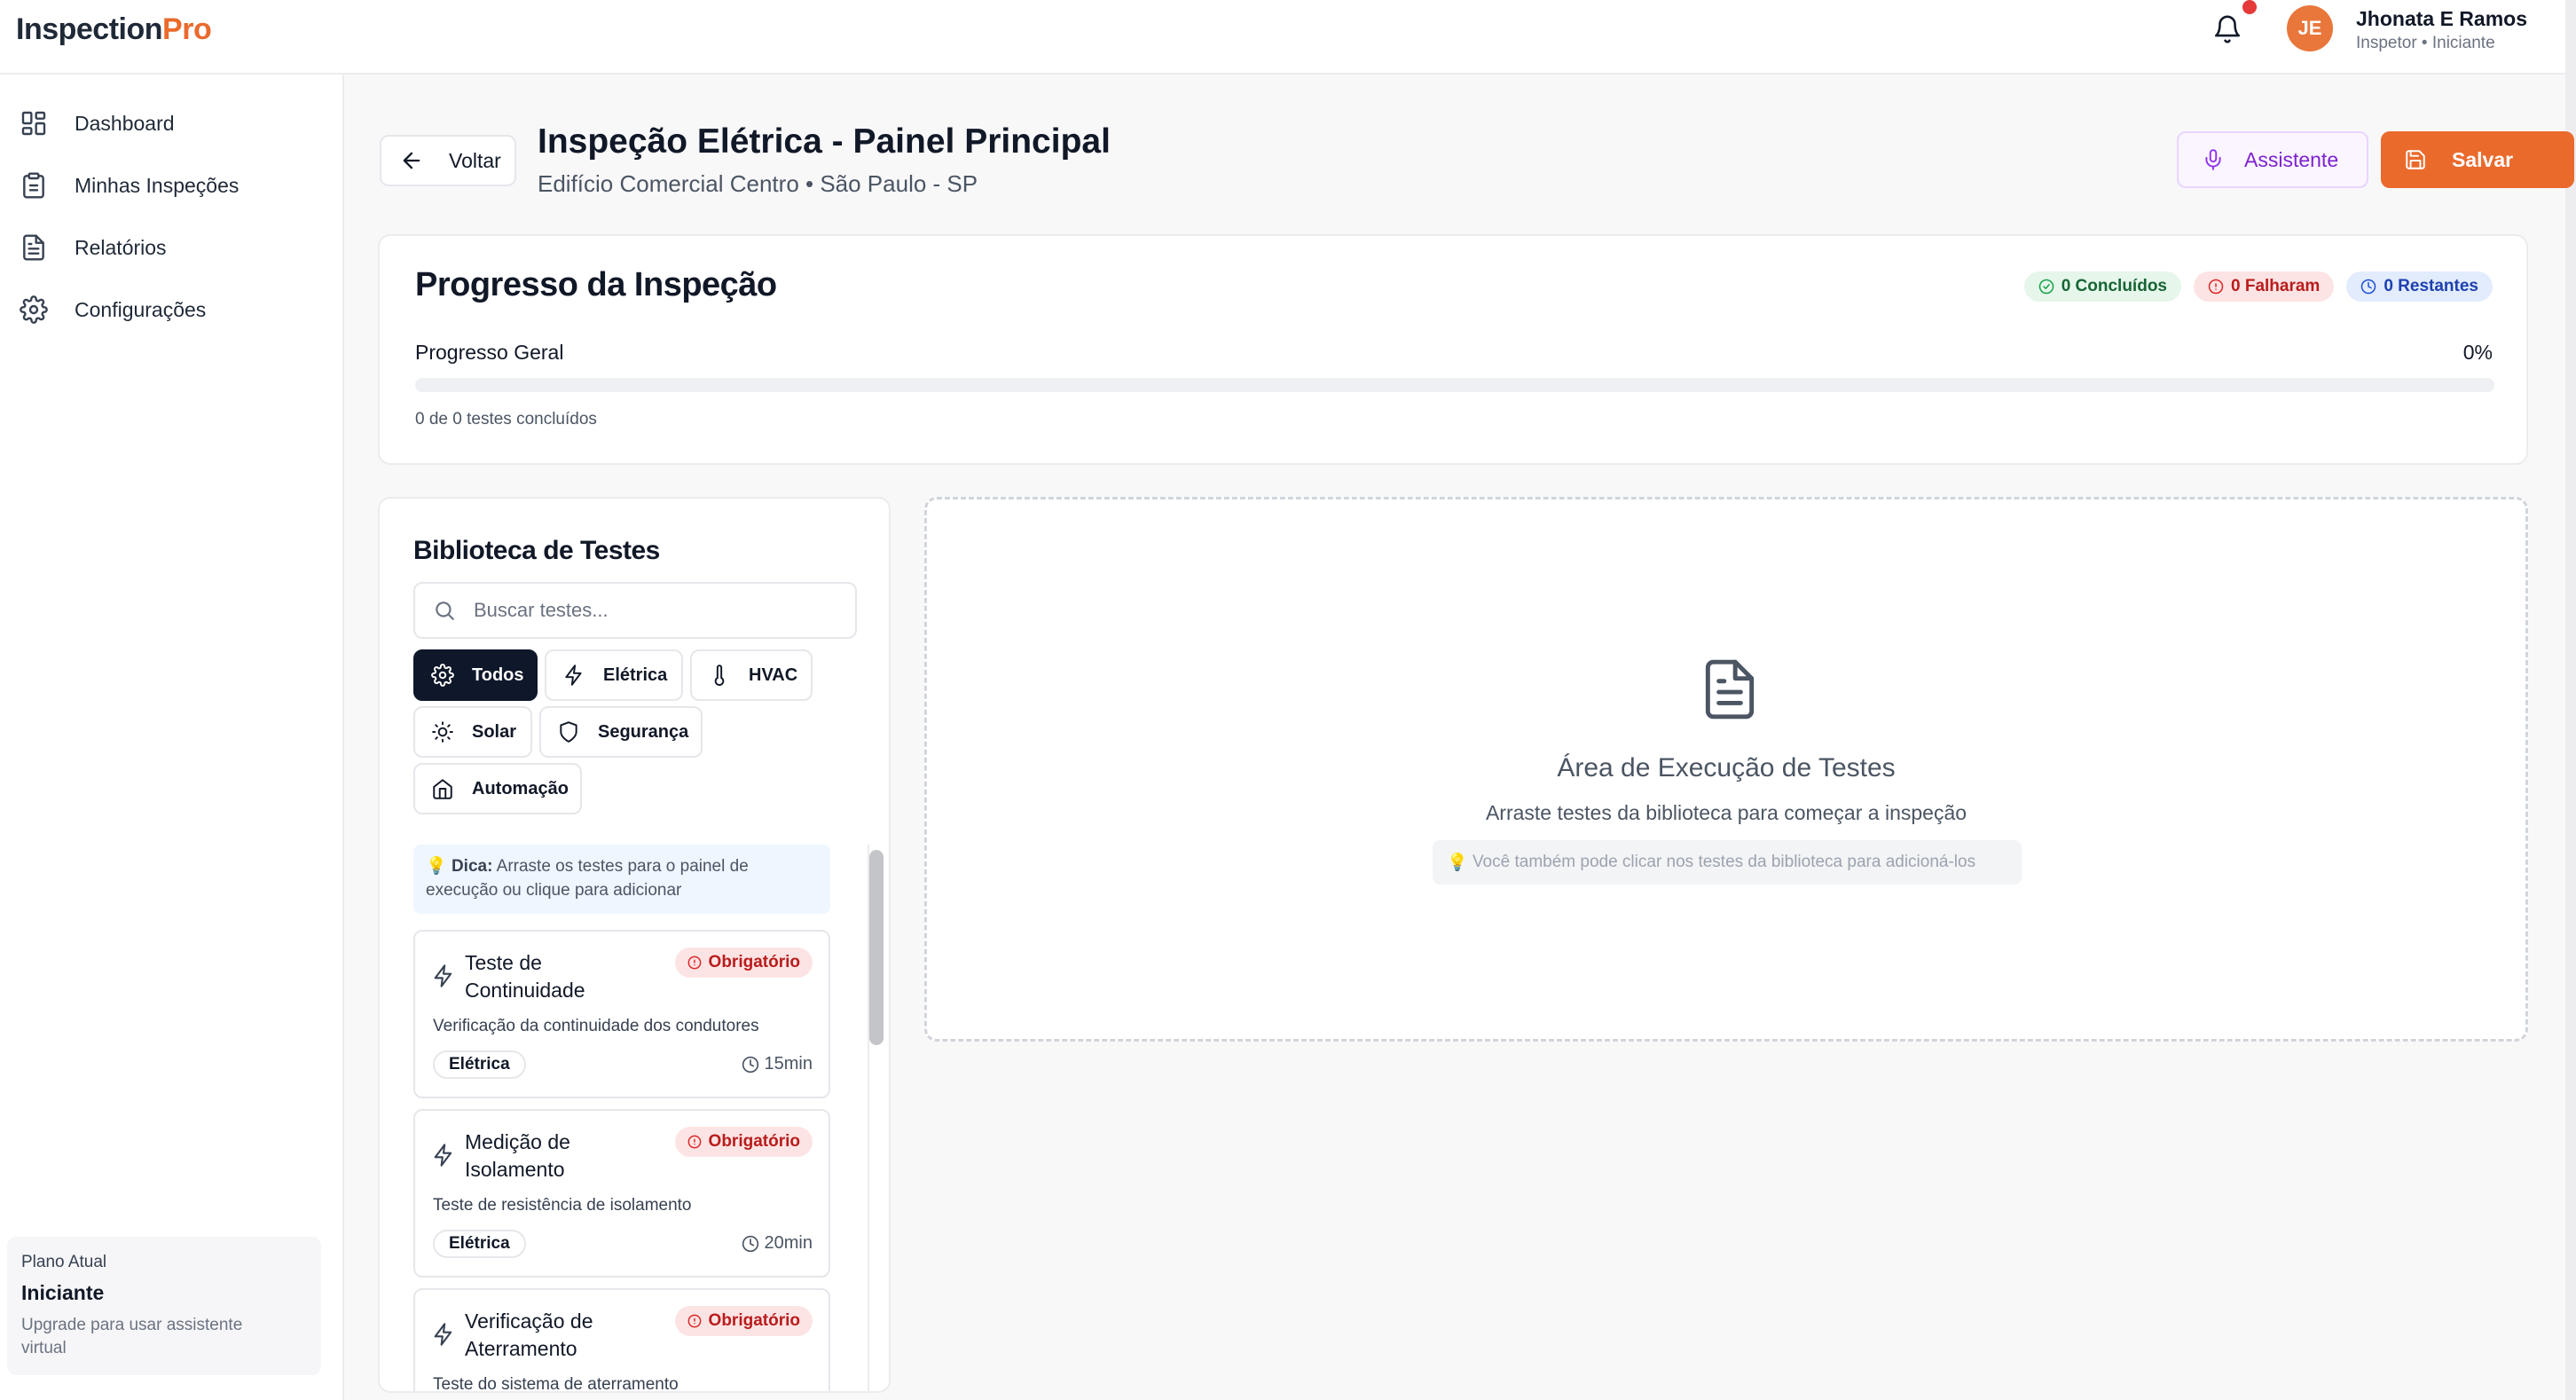 The width and height of the screenshot is (2576, 1400). Describe the element at coordinates (442, 732) in the screenshot. I see `sun-icon` at that location.